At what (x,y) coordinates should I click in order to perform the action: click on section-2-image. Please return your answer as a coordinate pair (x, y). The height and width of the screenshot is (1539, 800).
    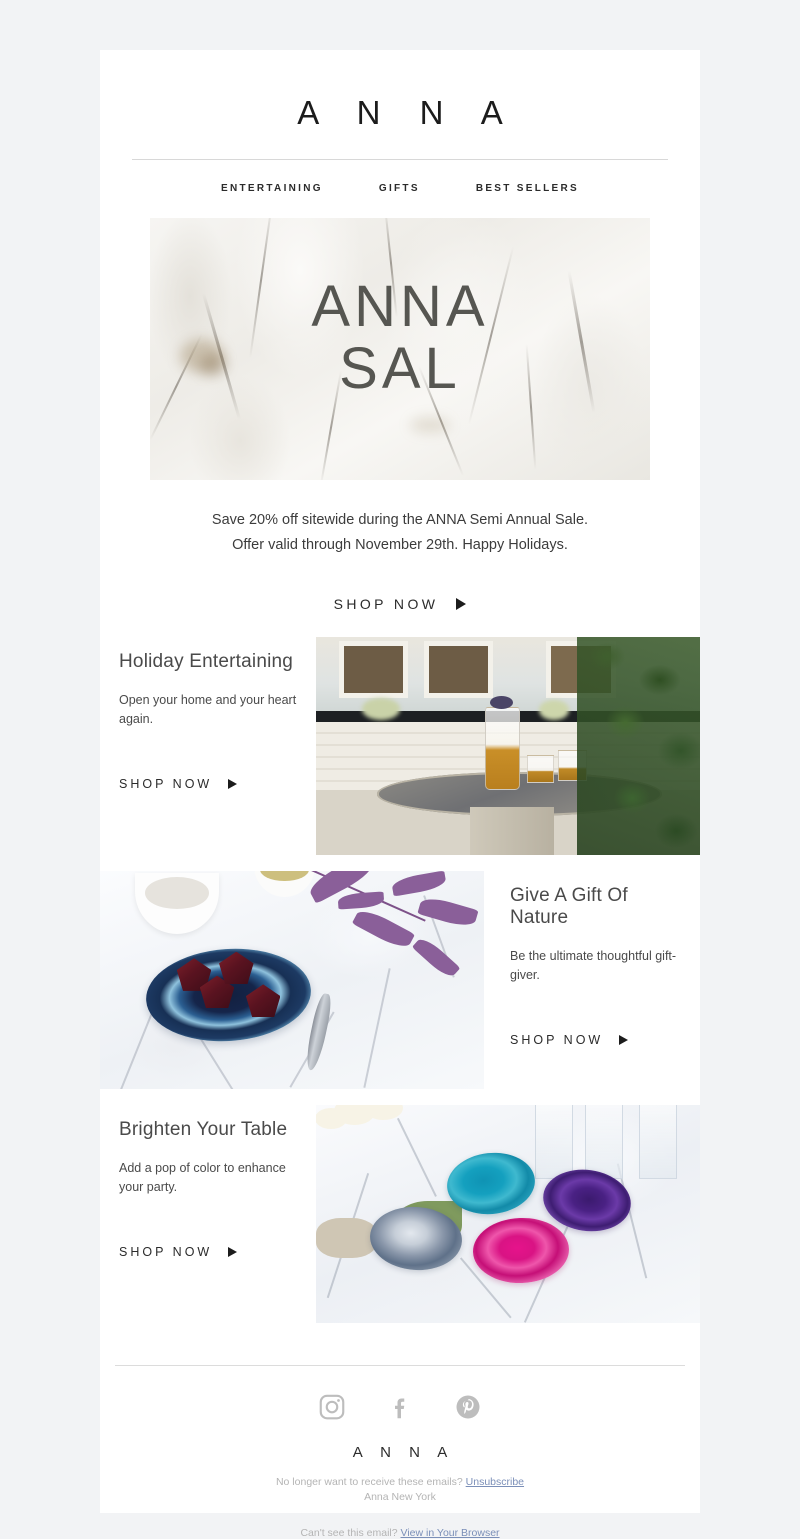
    Looking at the image, I should click on (292, 980).